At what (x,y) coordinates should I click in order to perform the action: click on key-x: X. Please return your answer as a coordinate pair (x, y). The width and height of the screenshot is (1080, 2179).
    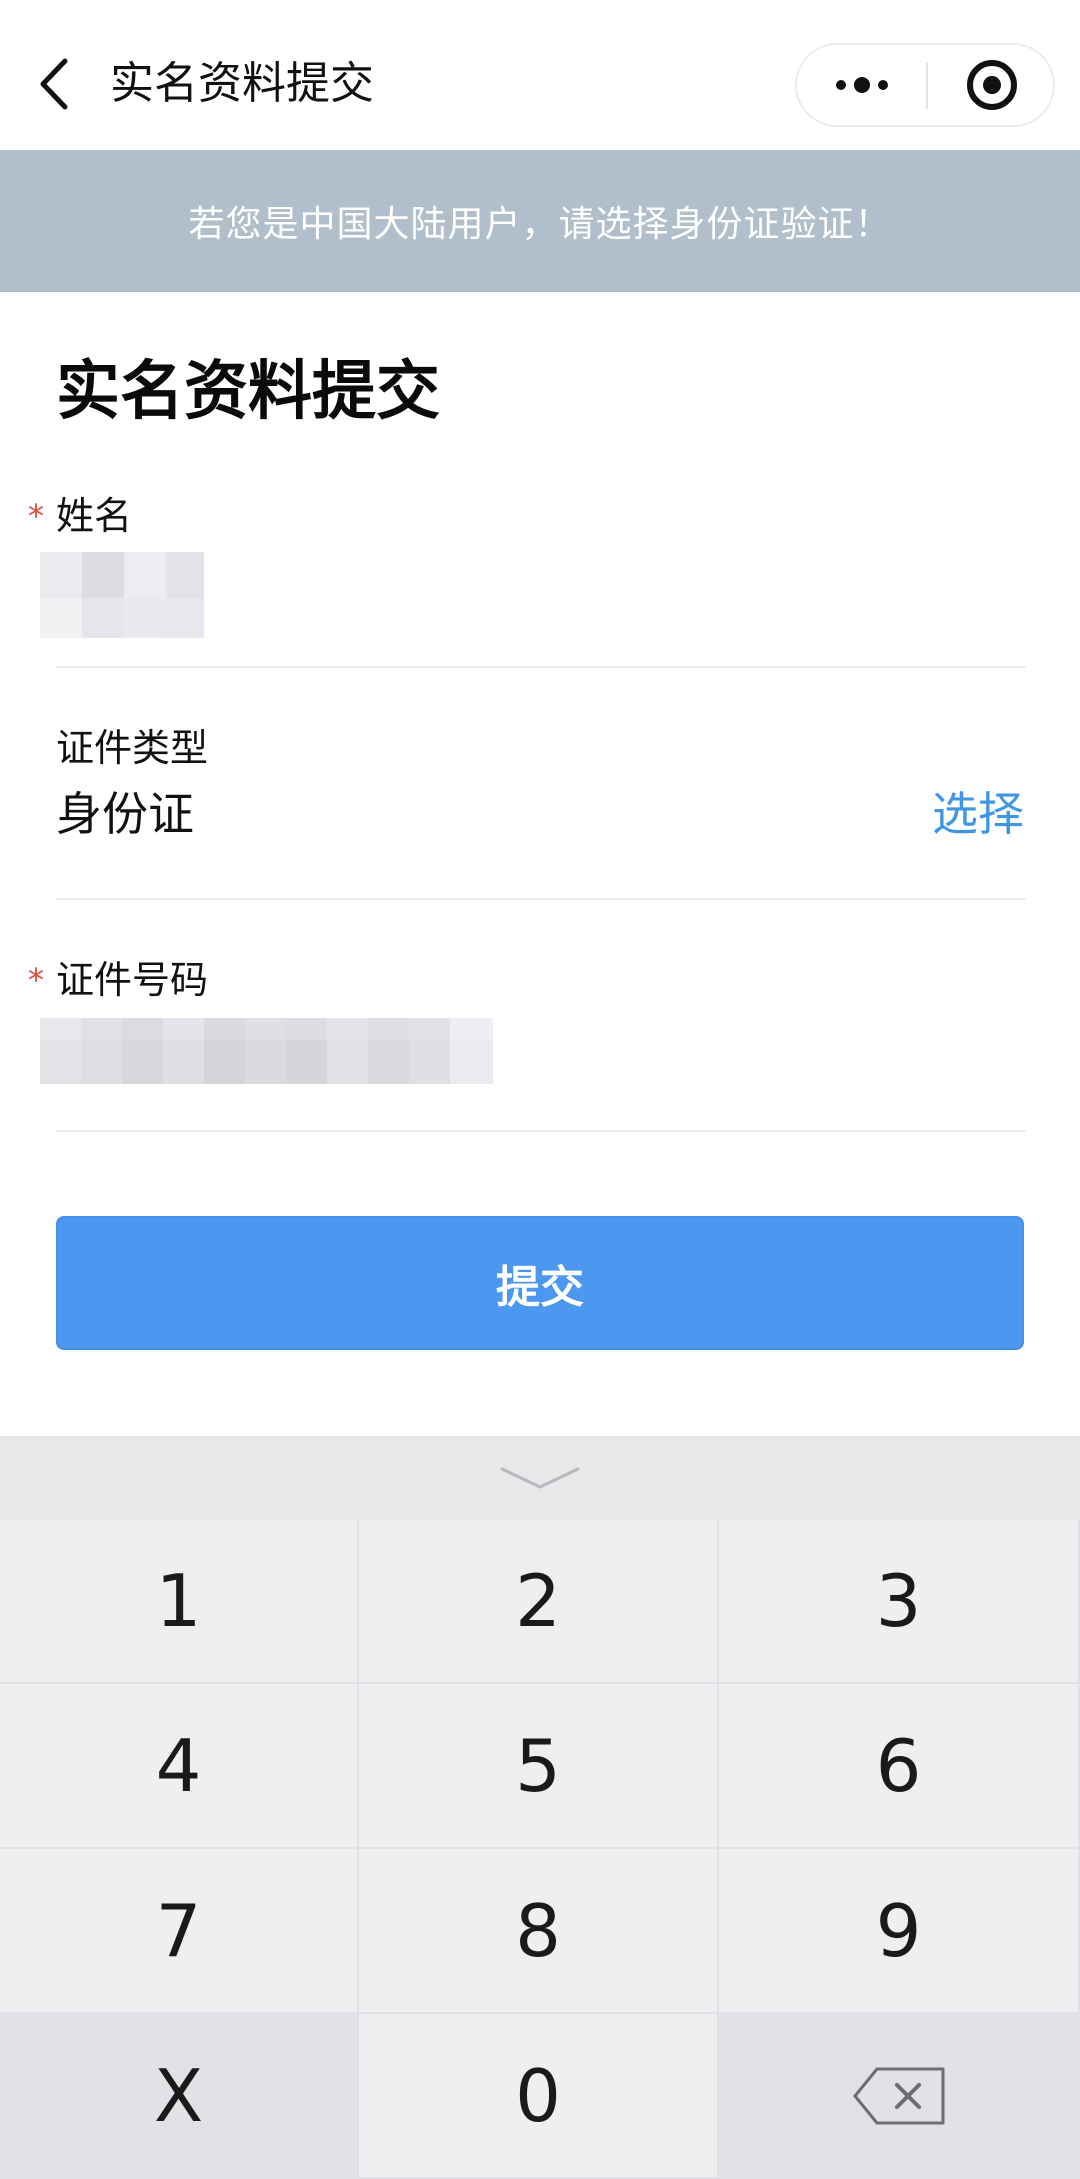
    Looking at the image, I should click on (179, 2096).